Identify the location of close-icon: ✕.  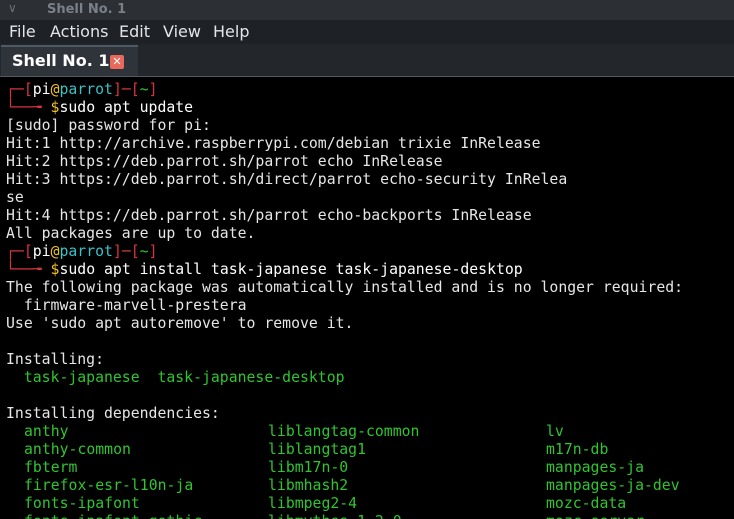
(117, 62).